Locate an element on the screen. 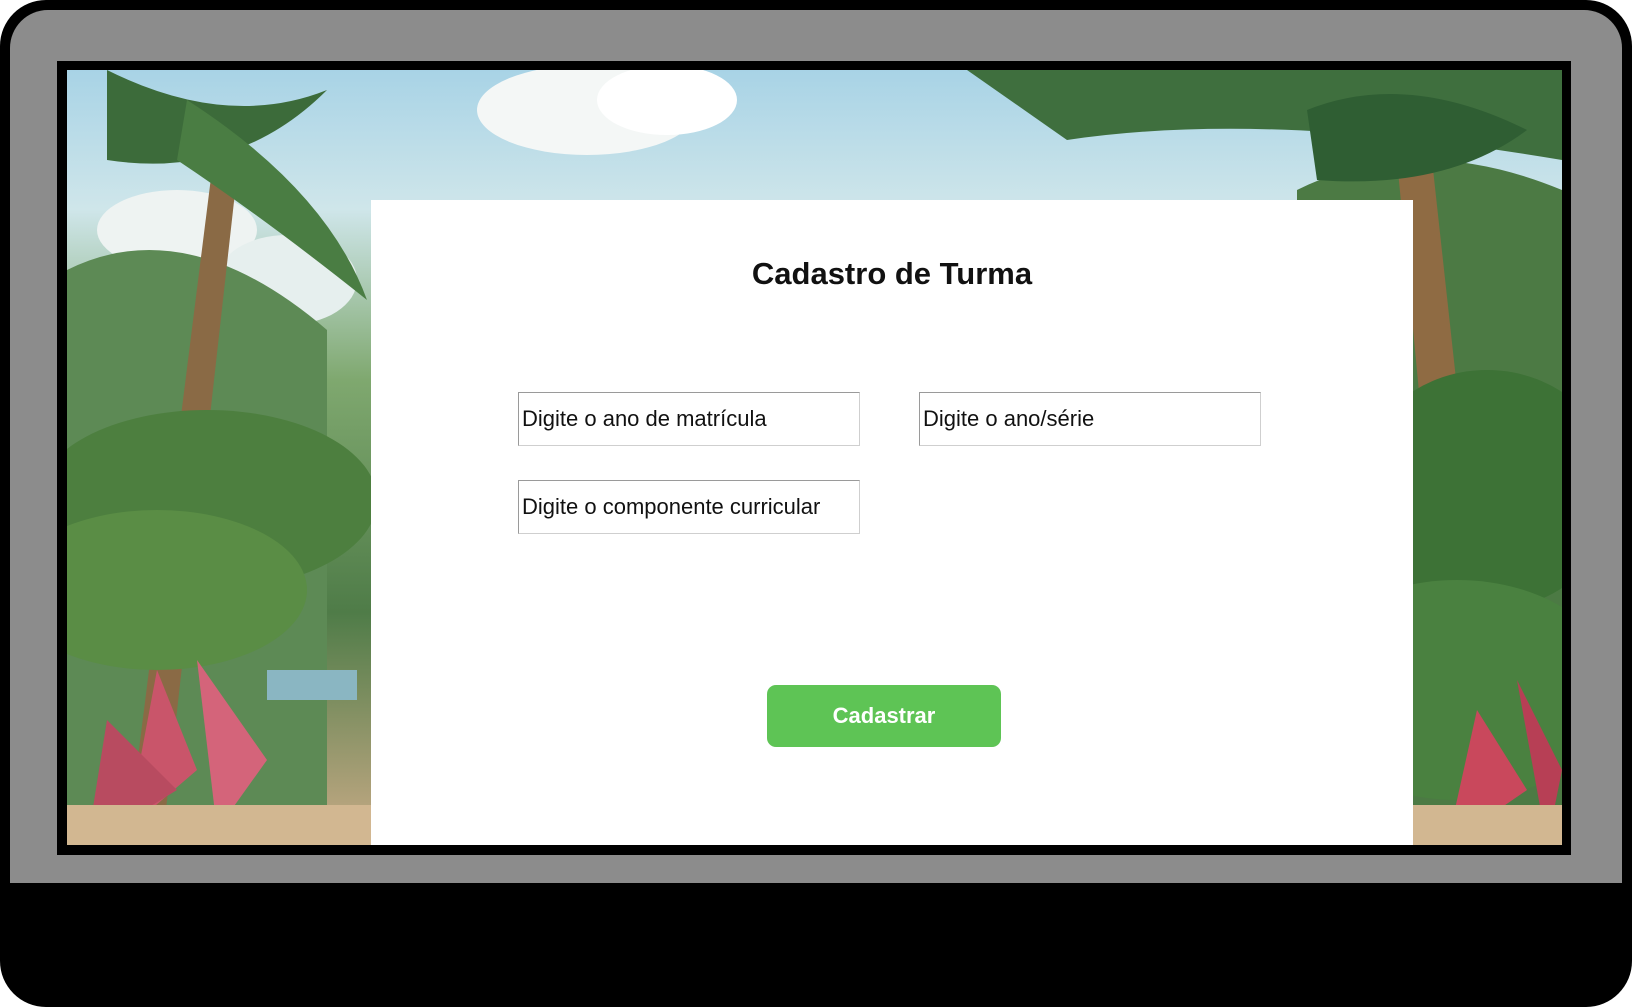  register-button: Cadastrar is located at coordinates (884, 716).